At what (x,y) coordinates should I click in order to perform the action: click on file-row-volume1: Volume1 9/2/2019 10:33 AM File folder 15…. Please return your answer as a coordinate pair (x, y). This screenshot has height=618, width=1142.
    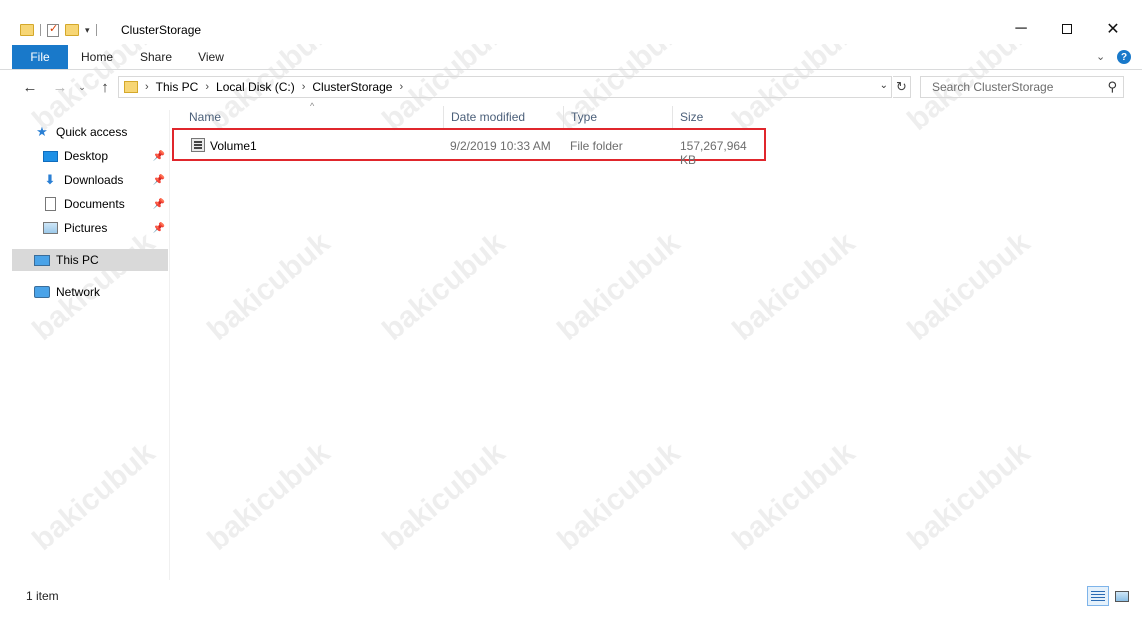
    Looking at the image, I should click on (469, 147).